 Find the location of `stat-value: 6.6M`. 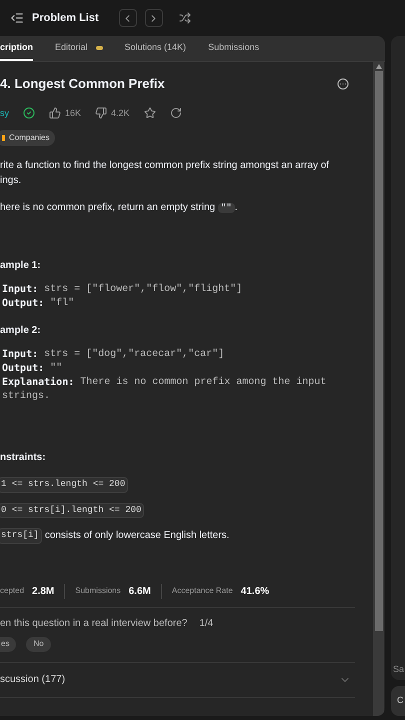

stat-value: 6.6M is located at coordinates (139, 591).